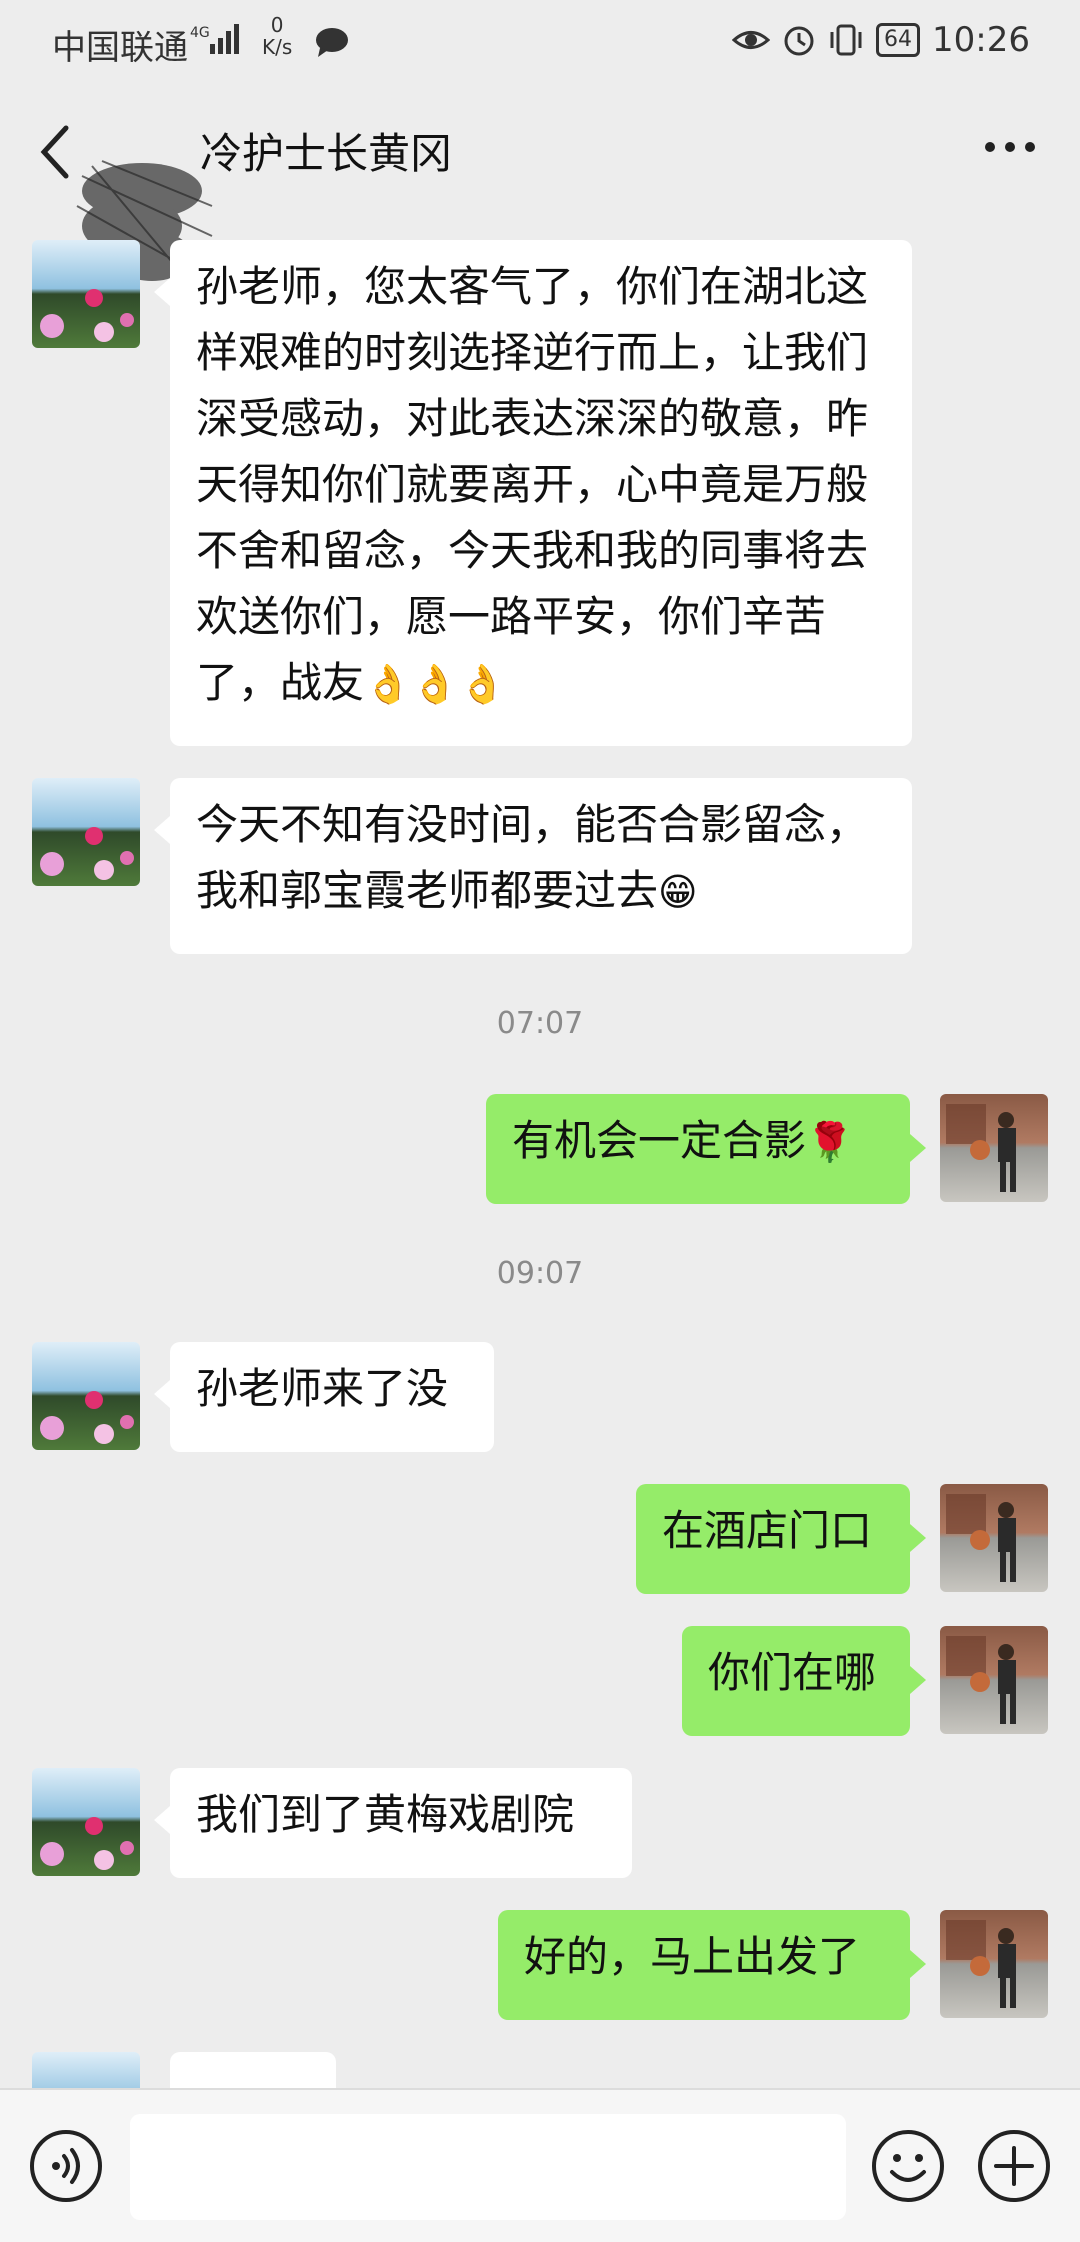  What do you see at coordinates (277, 47) in the screenshot?
I see `speed-unit: K/s` at bounding box center [277, 47].